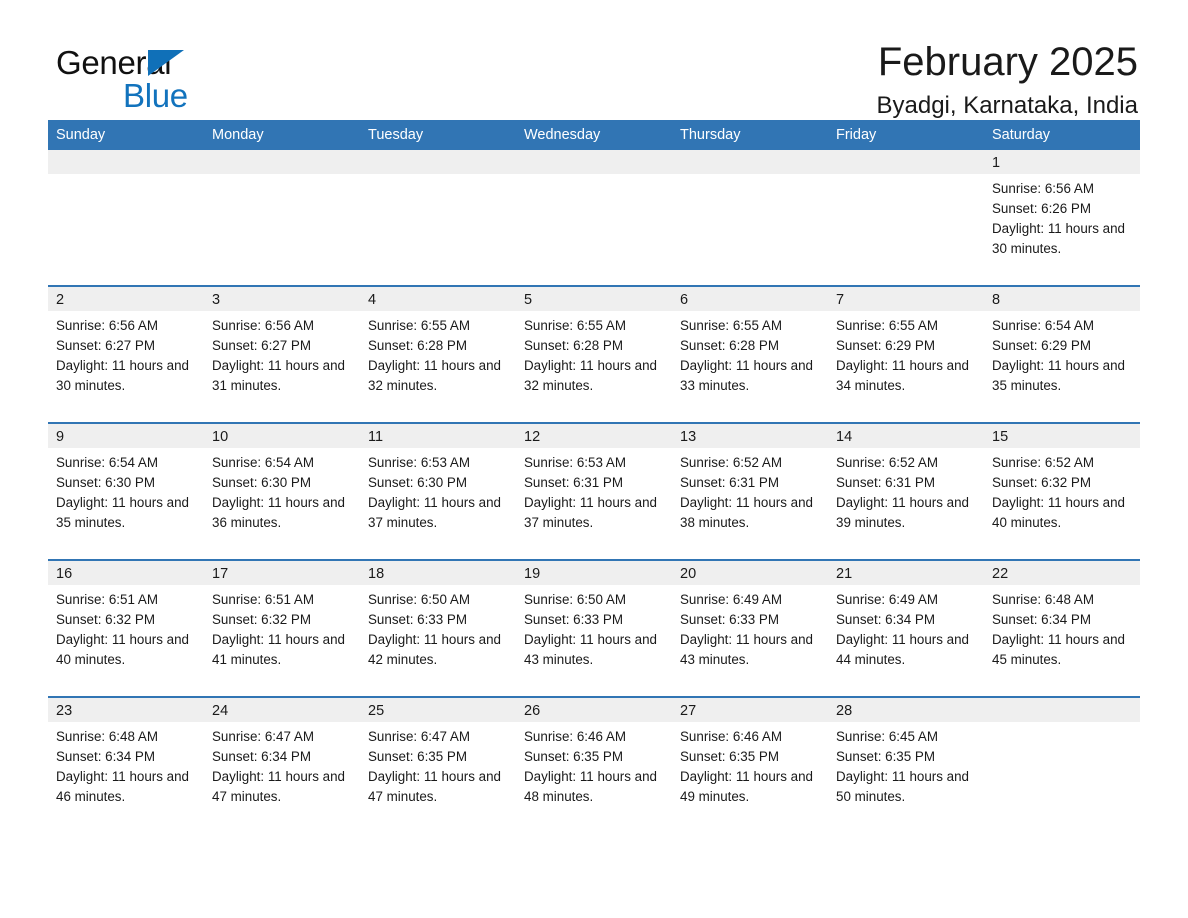  I want to click on day-header-monday: Monday, so click(282, 135).